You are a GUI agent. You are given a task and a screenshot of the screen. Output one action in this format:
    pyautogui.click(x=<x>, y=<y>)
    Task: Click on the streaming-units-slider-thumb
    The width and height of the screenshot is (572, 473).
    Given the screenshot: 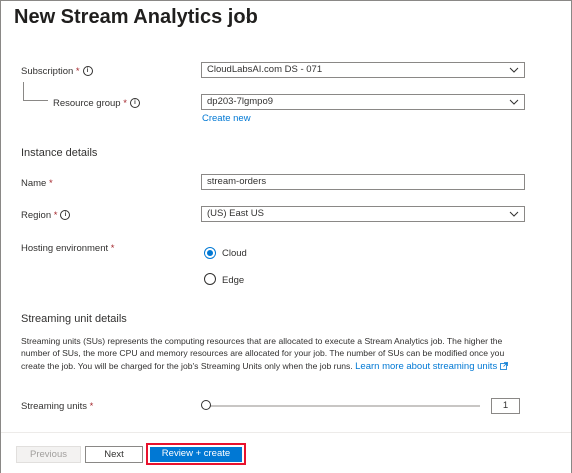 What is the action you would take?
    pyautogui.click(x=206, y=405)
    